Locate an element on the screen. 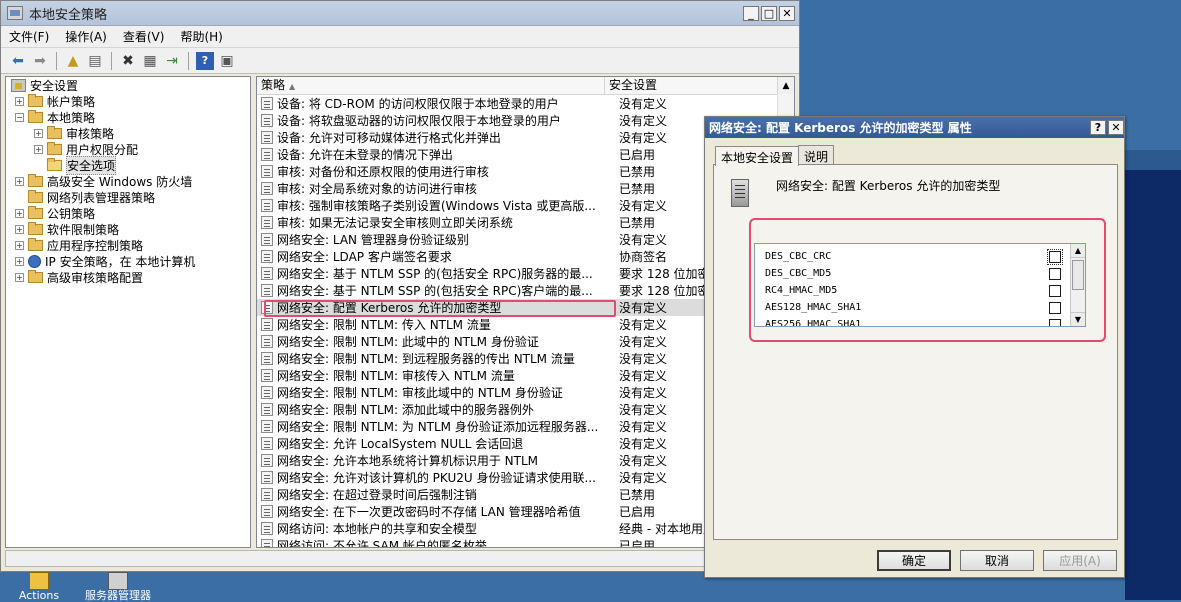  window-titlebar: 本地安全策略 _ □ ✕ is located at coordinates (400, 13).